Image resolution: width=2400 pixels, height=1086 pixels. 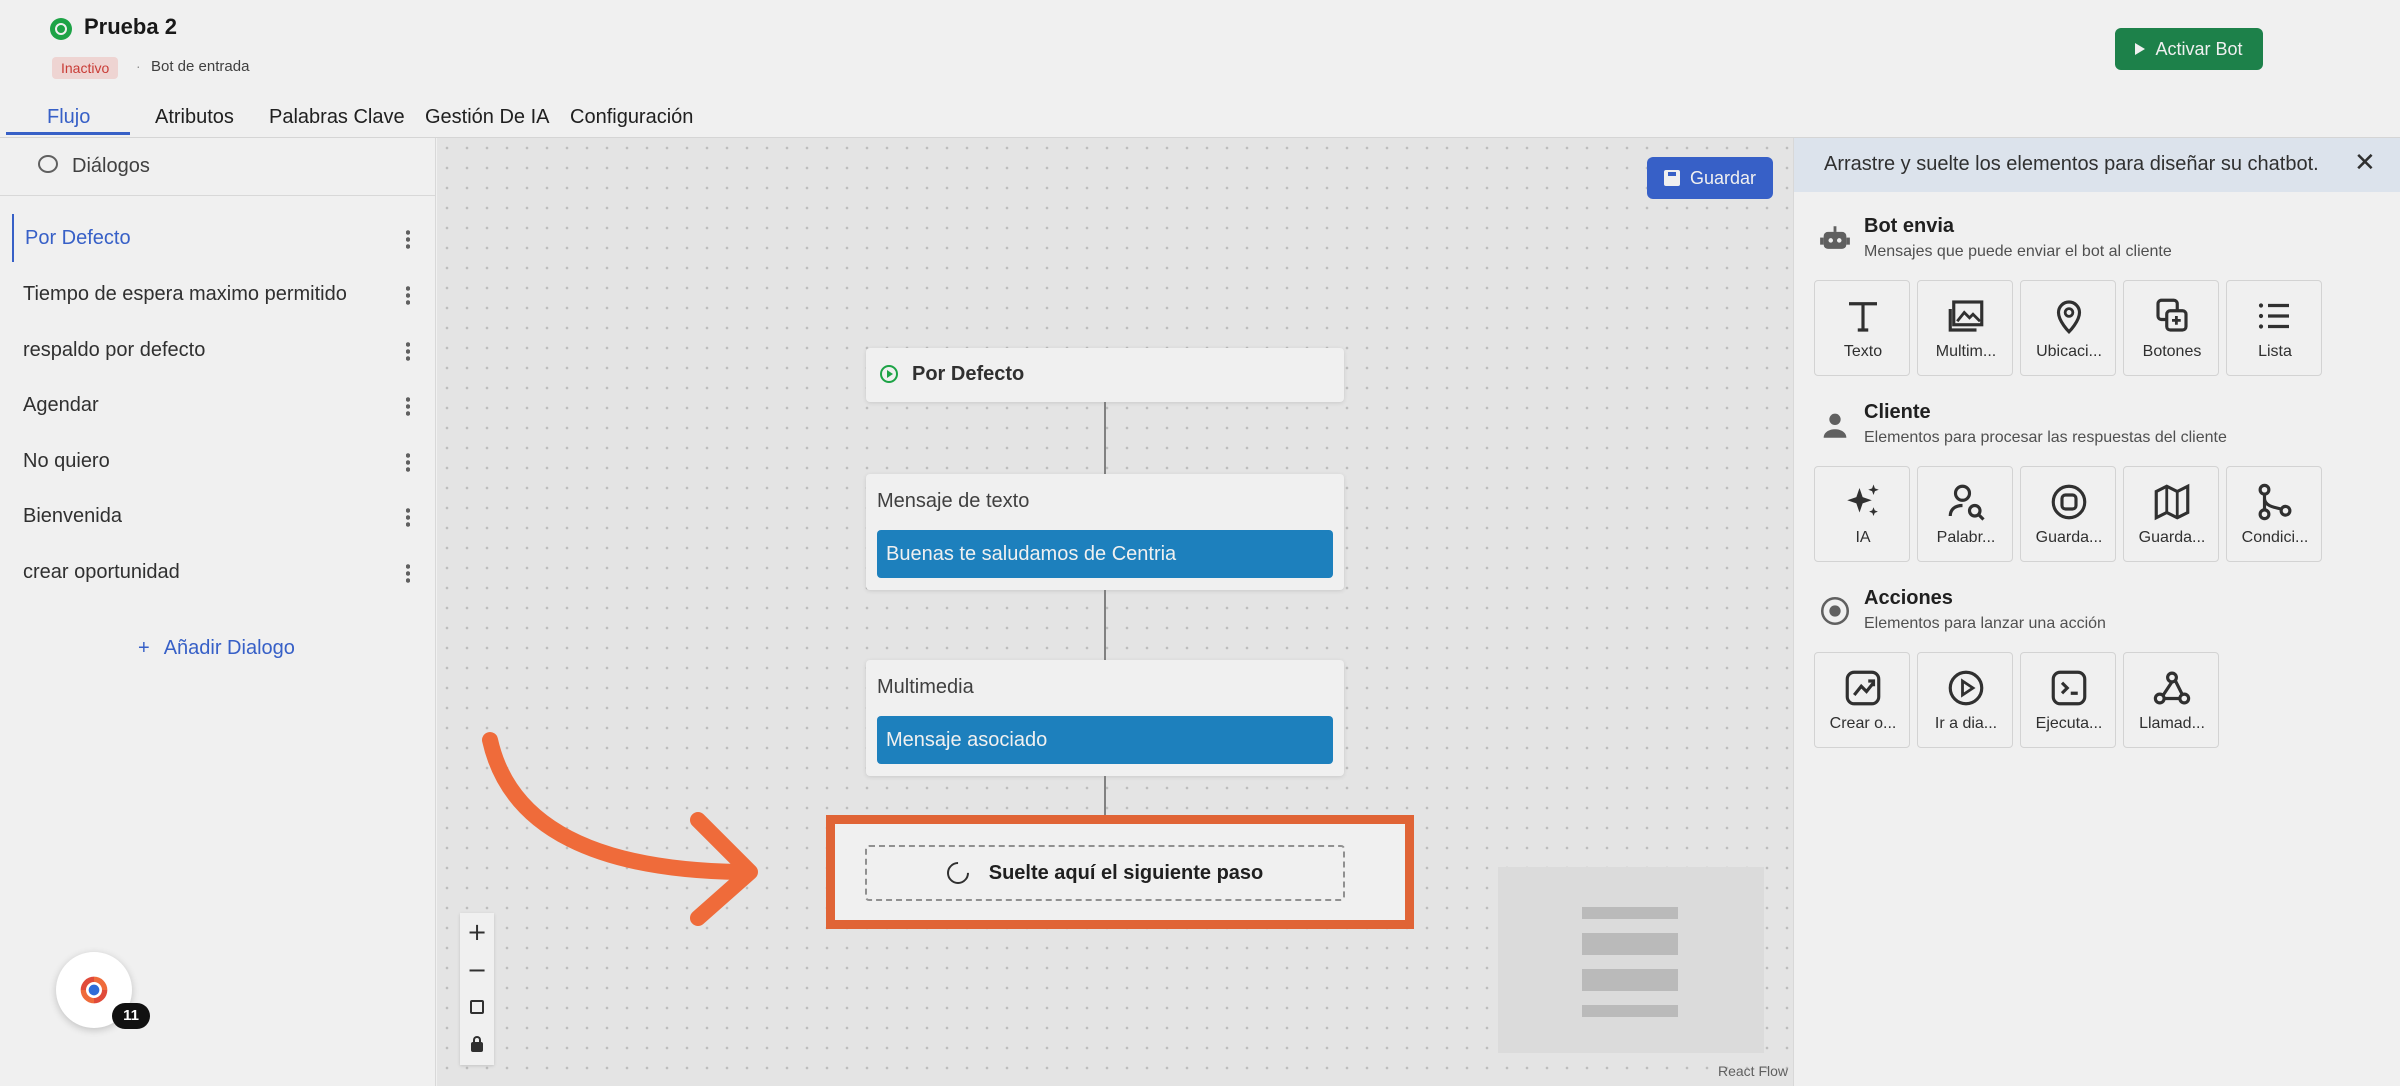 I want to click on sidebar-title: Diálogos, so click(x=111, y=166).